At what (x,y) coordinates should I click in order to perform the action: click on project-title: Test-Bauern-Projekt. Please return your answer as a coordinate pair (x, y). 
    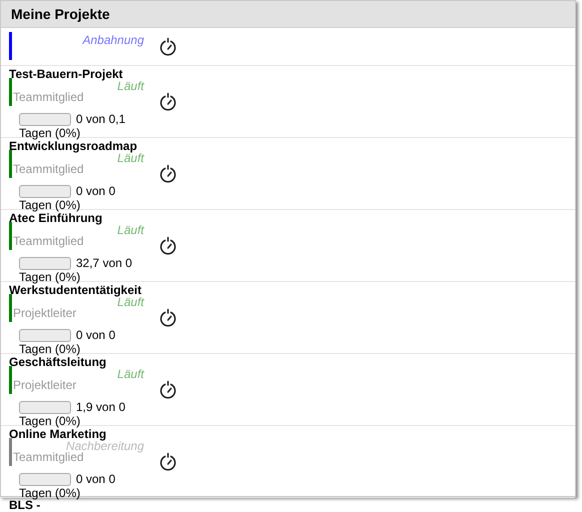
    Looking at the image, I should click on (76, 74).